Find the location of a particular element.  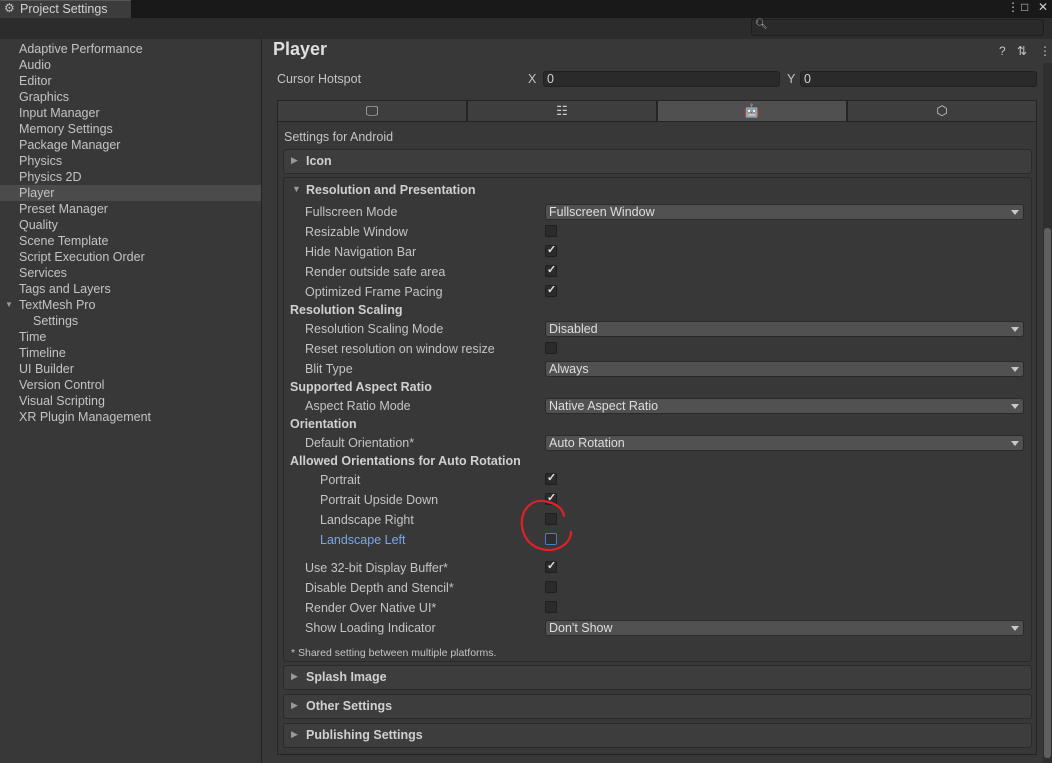

sidebar-item-editor: Editor is located at coordinates (130, 81).